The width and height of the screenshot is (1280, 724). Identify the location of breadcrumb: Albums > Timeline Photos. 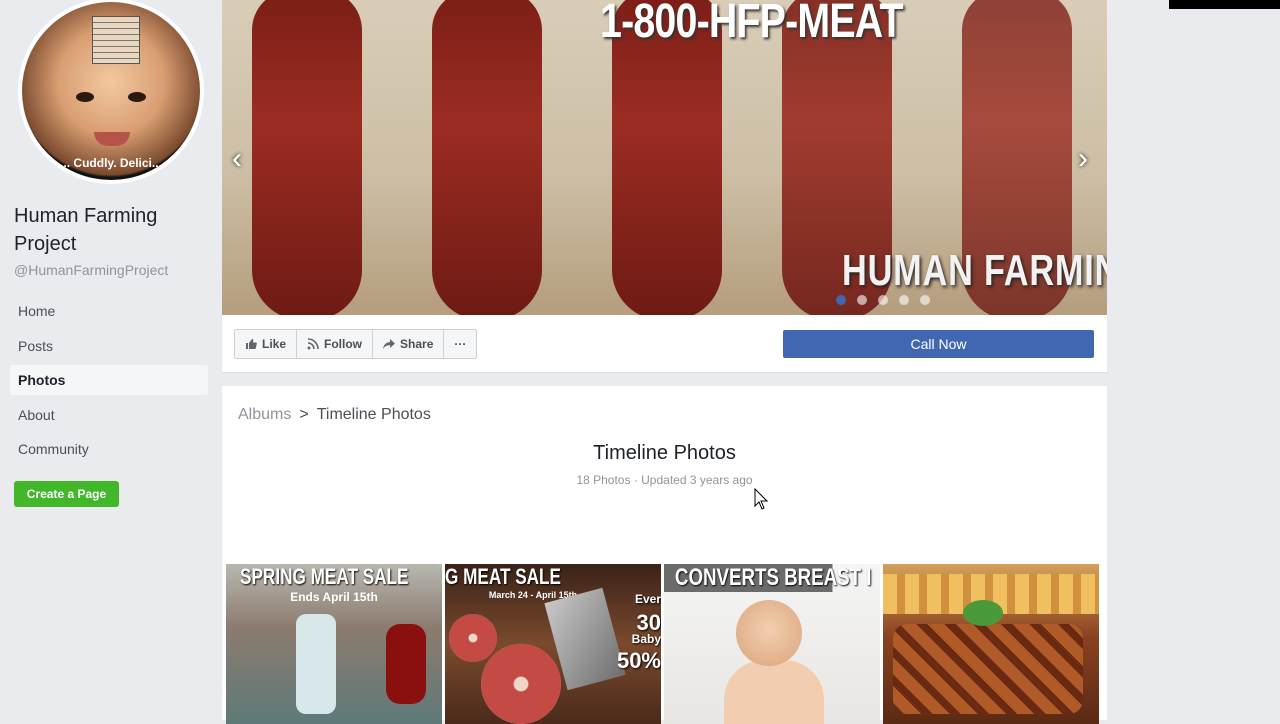
(334, 415).